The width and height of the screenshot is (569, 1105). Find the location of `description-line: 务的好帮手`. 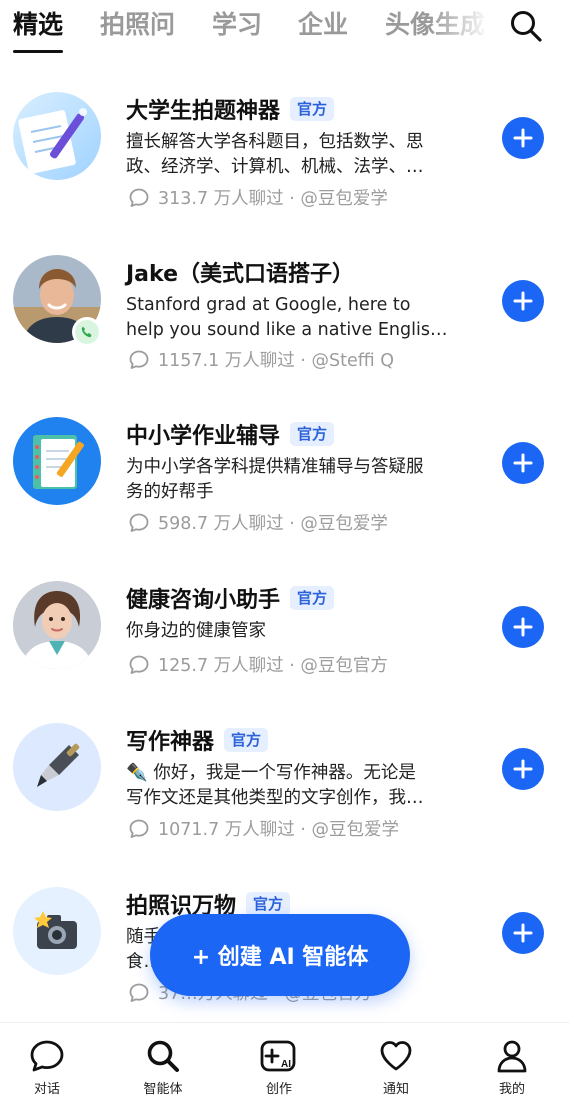

description-line: 务的好帮手 is located at coordinates (170, 492).